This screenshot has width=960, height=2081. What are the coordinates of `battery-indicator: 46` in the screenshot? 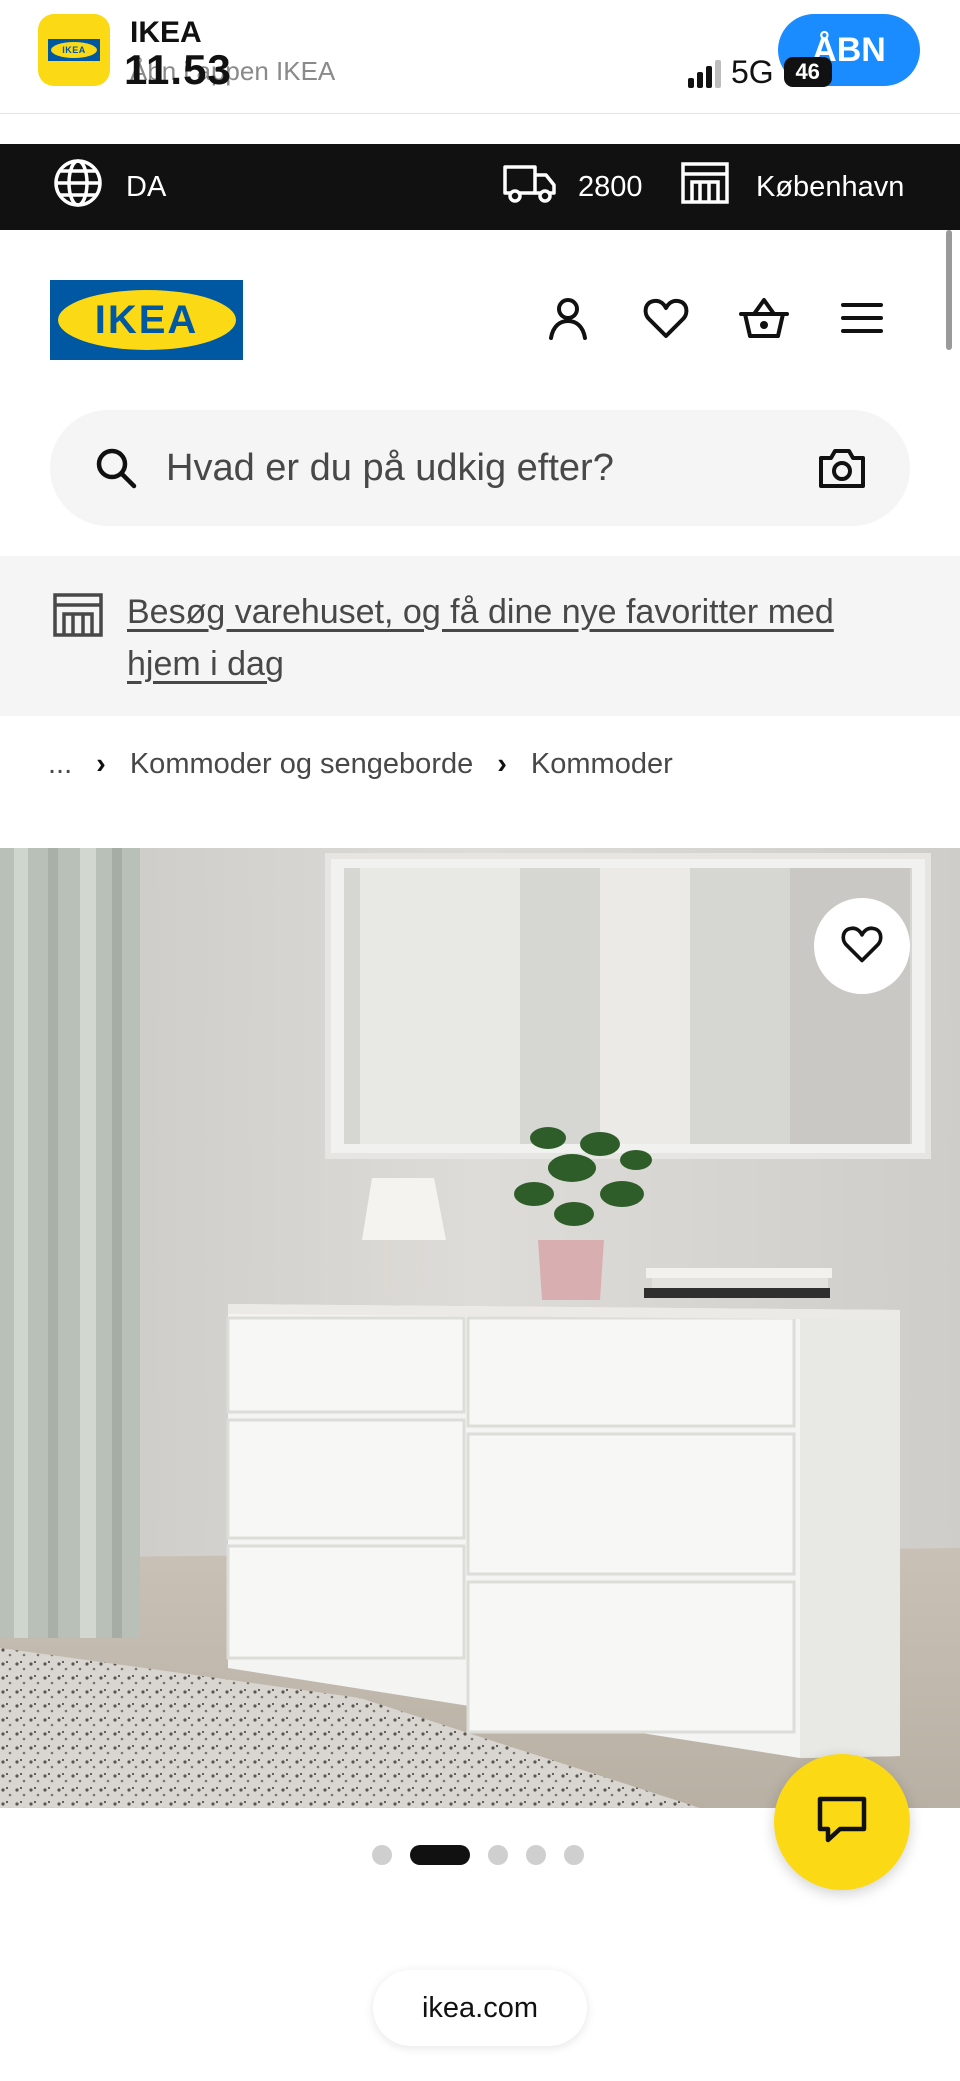 It's located at (807, 72).